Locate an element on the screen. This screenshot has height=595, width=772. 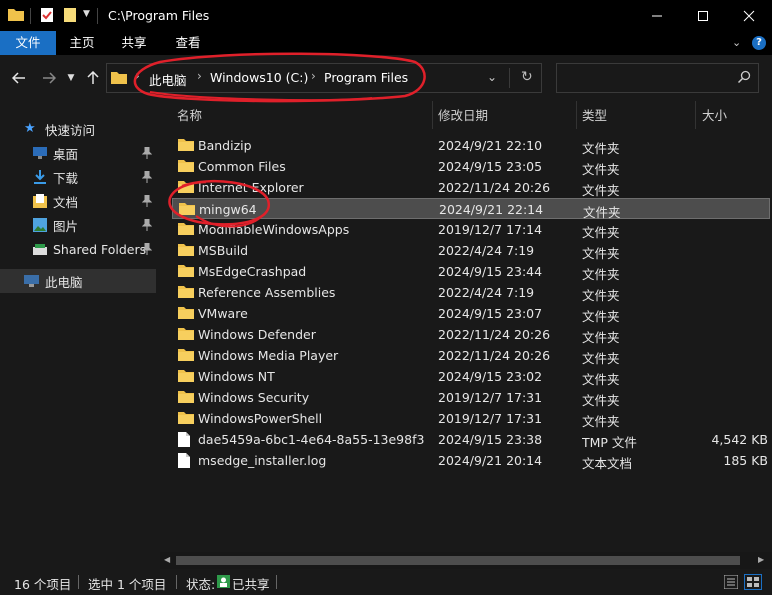
file-row: VMware 2024/9/15 23:07 文件夹 is located at coordinates (471, 313).